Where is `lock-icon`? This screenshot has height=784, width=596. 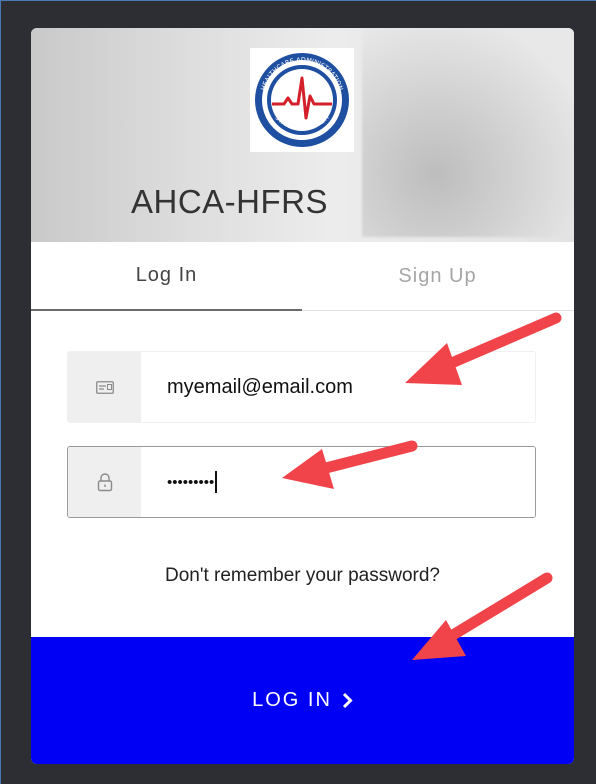 lock-icon is located at coordinates (104, 482).